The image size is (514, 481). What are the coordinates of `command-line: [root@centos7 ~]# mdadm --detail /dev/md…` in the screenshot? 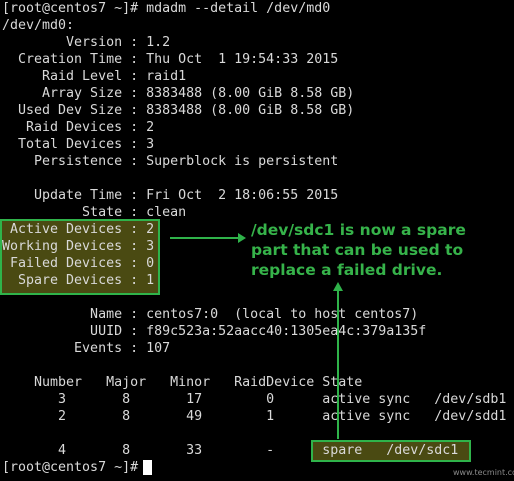 It's located at (166, 8).